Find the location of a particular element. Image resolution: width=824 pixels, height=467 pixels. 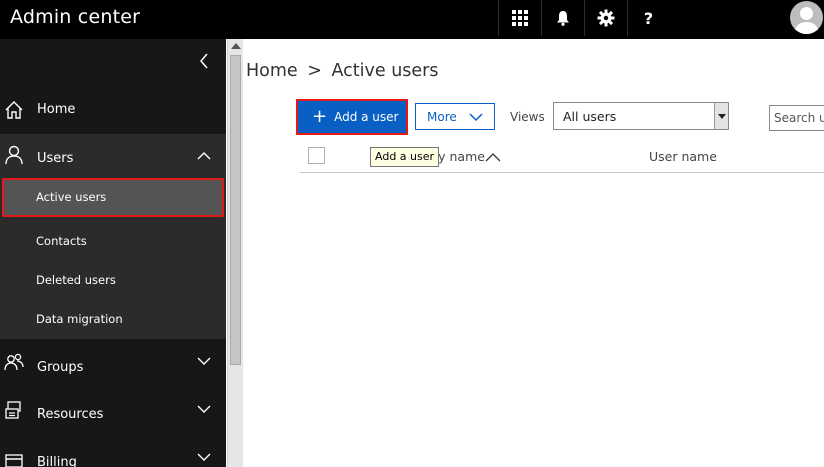

sidebar-item-groups: Groups is located at coordinates (113, 365).